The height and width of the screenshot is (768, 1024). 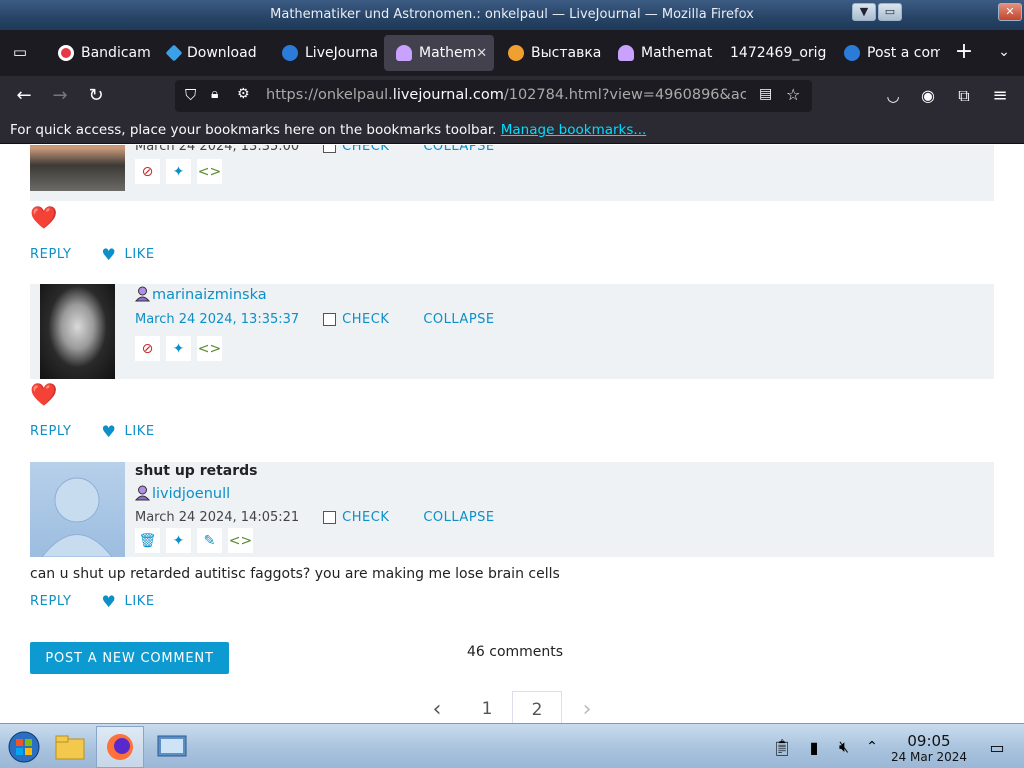 What do you see at coordinates (217, 517) in the screenshot?
I see `comment-date: March 24 2024, 14:05:21` at bounding box center [217, 517].